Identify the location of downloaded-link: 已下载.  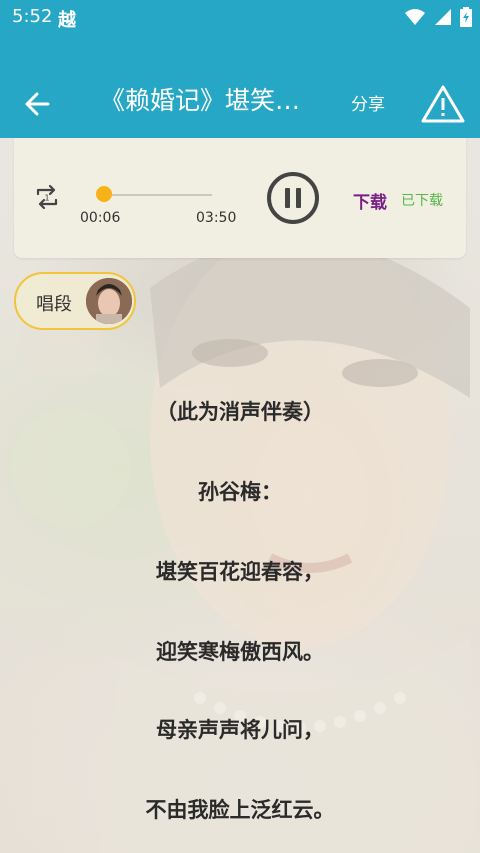
(422, 200).